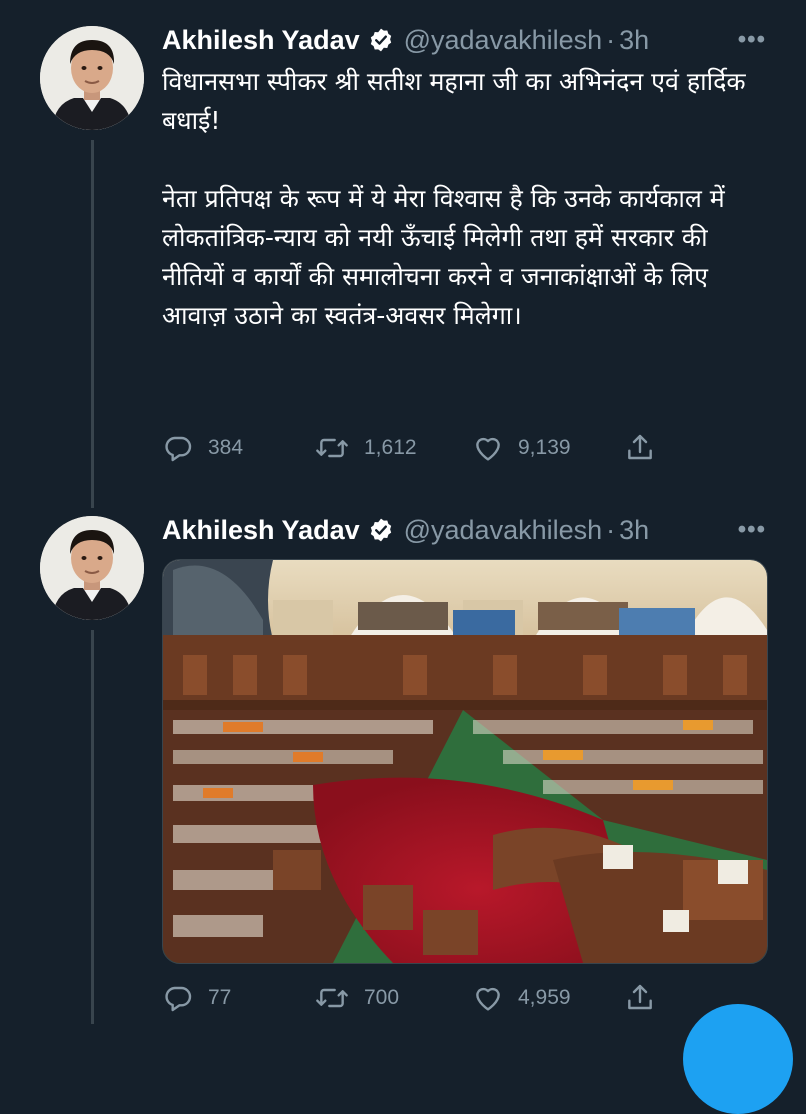 The height and width of the screenshot is (1114, 806). What do you see at coordinates (412, 998) in the screenshot?
I see `tweet-actions: 77 700 4,959` at bounding box center [412, 998].